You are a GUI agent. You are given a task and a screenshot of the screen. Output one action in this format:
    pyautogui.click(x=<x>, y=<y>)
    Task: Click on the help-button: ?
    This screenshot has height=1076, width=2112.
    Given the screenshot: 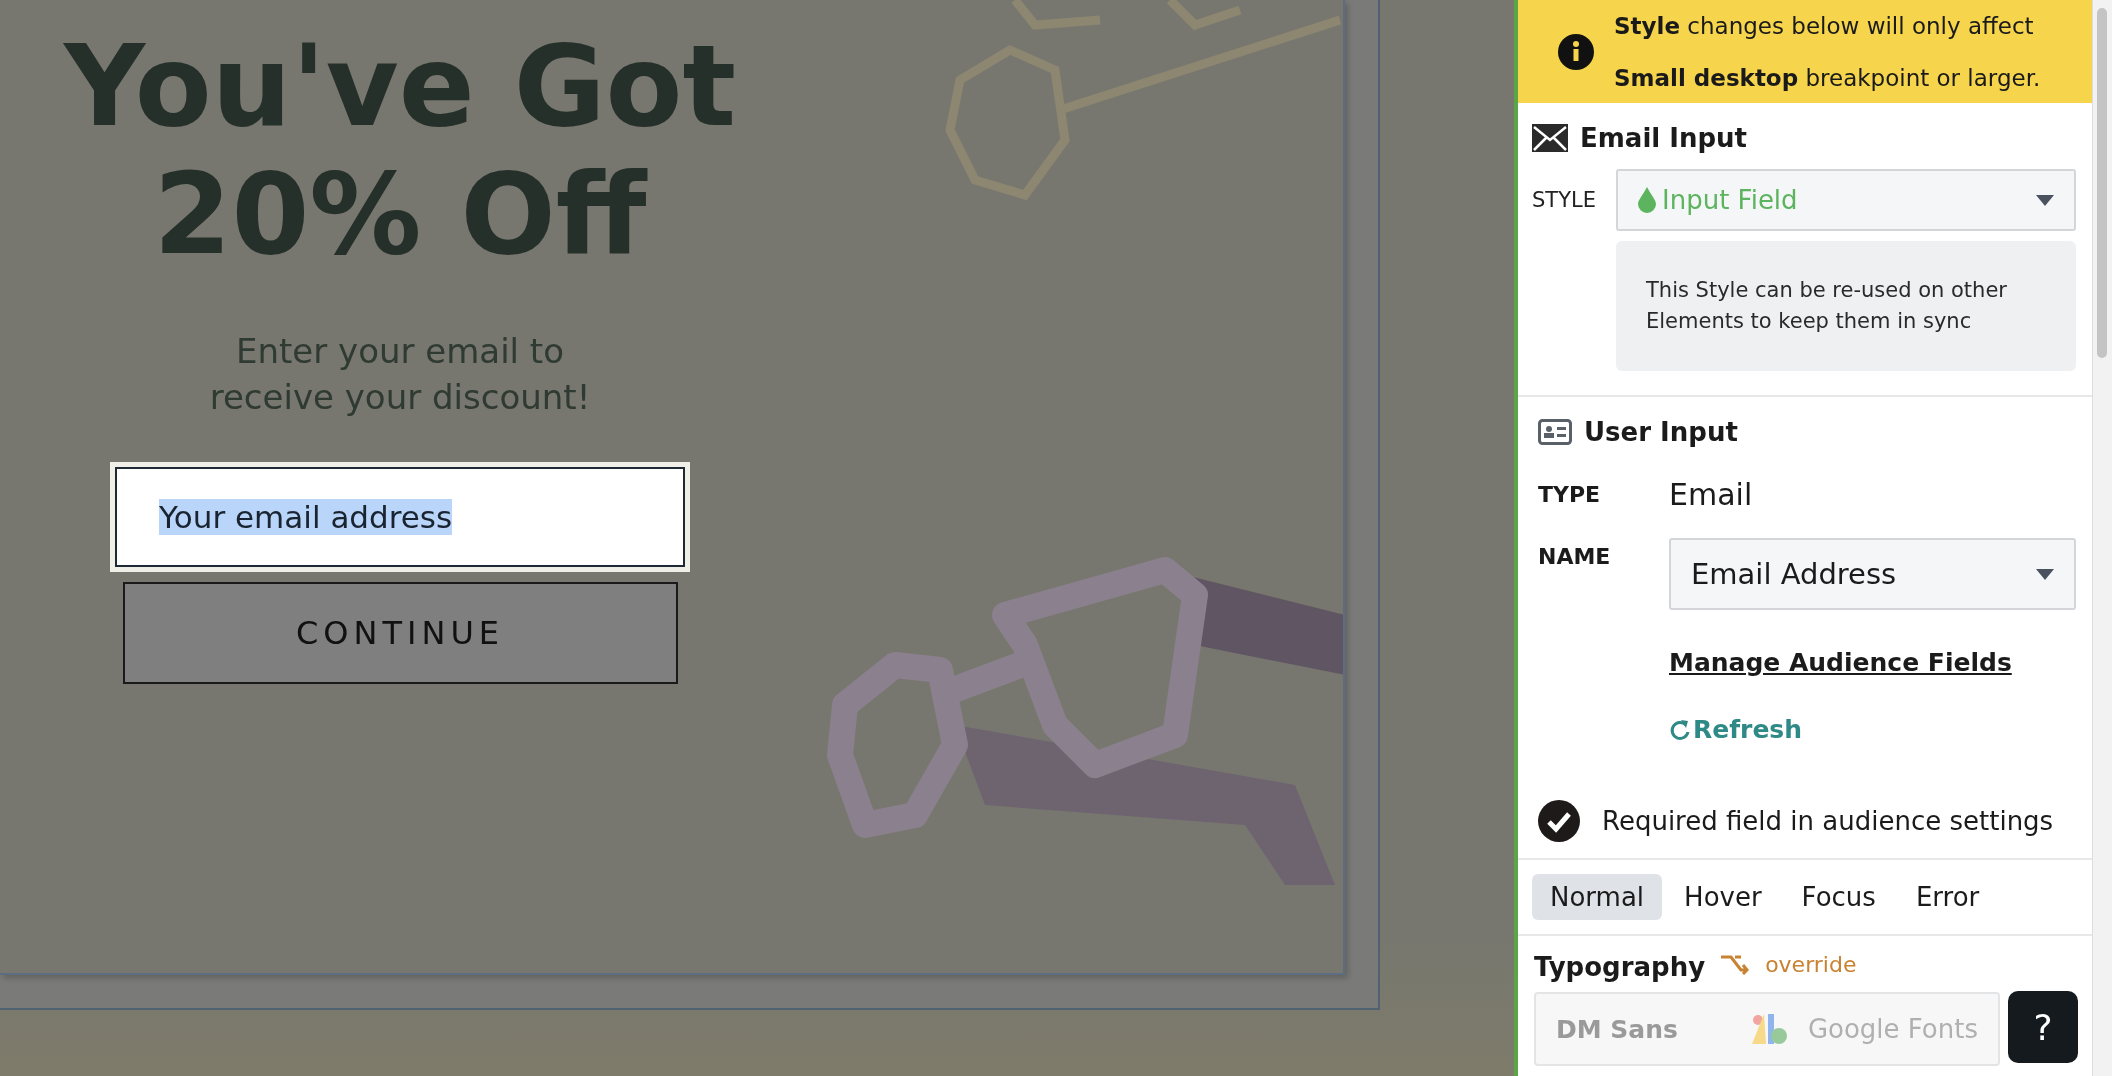 What is the action you would take?
    pyautogui.click(x=2043, y=1027)
    